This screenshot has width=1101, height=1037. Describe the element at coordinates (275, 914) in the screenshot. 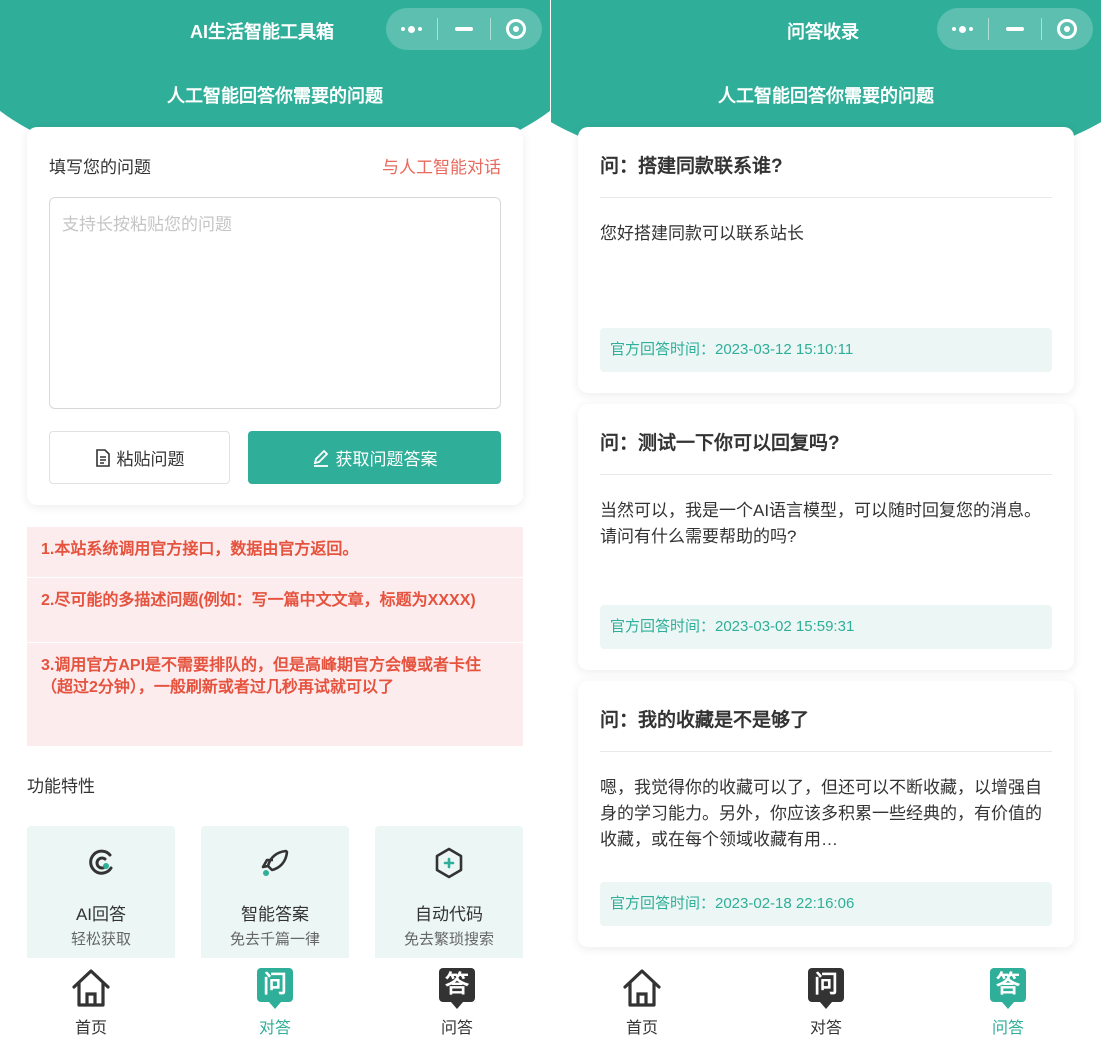

I see `feature-name: 智能答案` at that location.